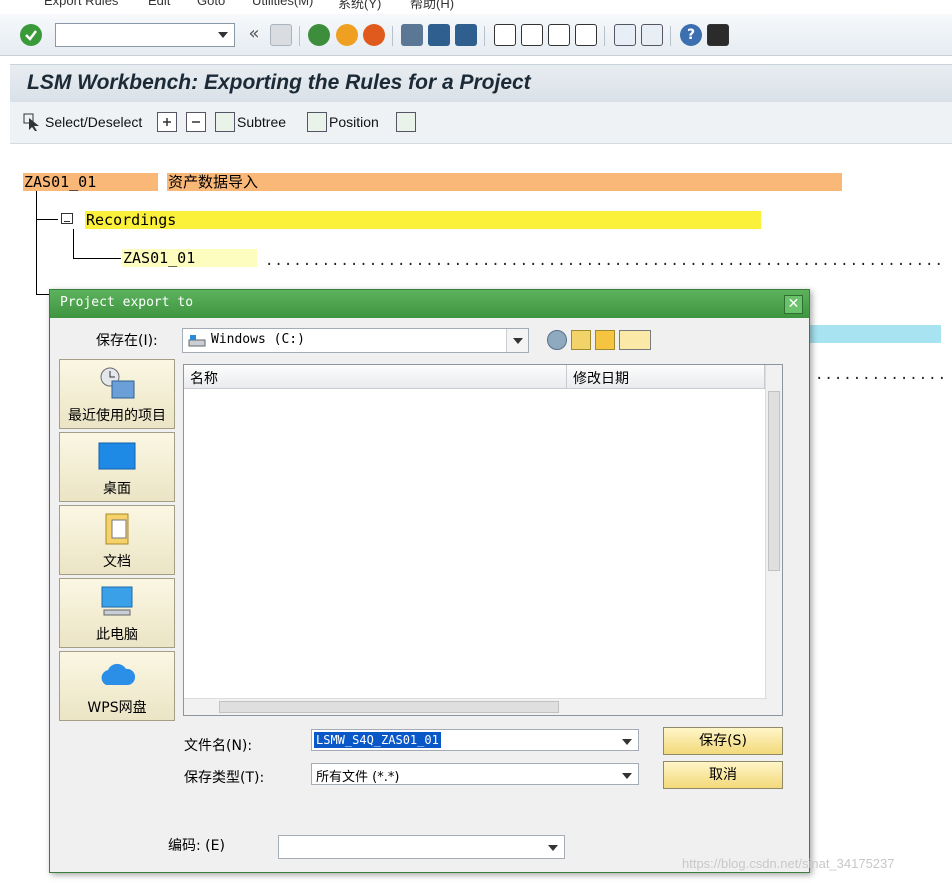 The image size is (952, 883). I want to click on save-button: 保存(S), so click(723, 741).